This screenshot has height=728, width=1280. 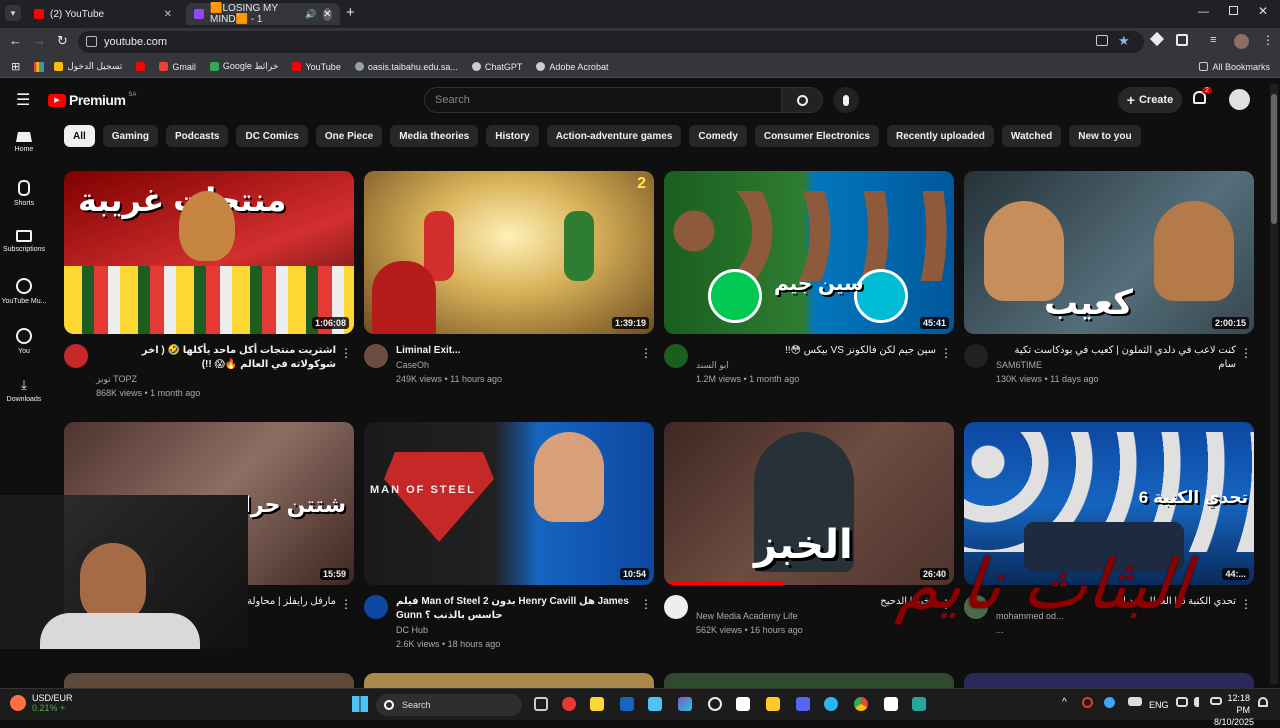 I want to click on chip: Comedy, so click(x=718, y=136).